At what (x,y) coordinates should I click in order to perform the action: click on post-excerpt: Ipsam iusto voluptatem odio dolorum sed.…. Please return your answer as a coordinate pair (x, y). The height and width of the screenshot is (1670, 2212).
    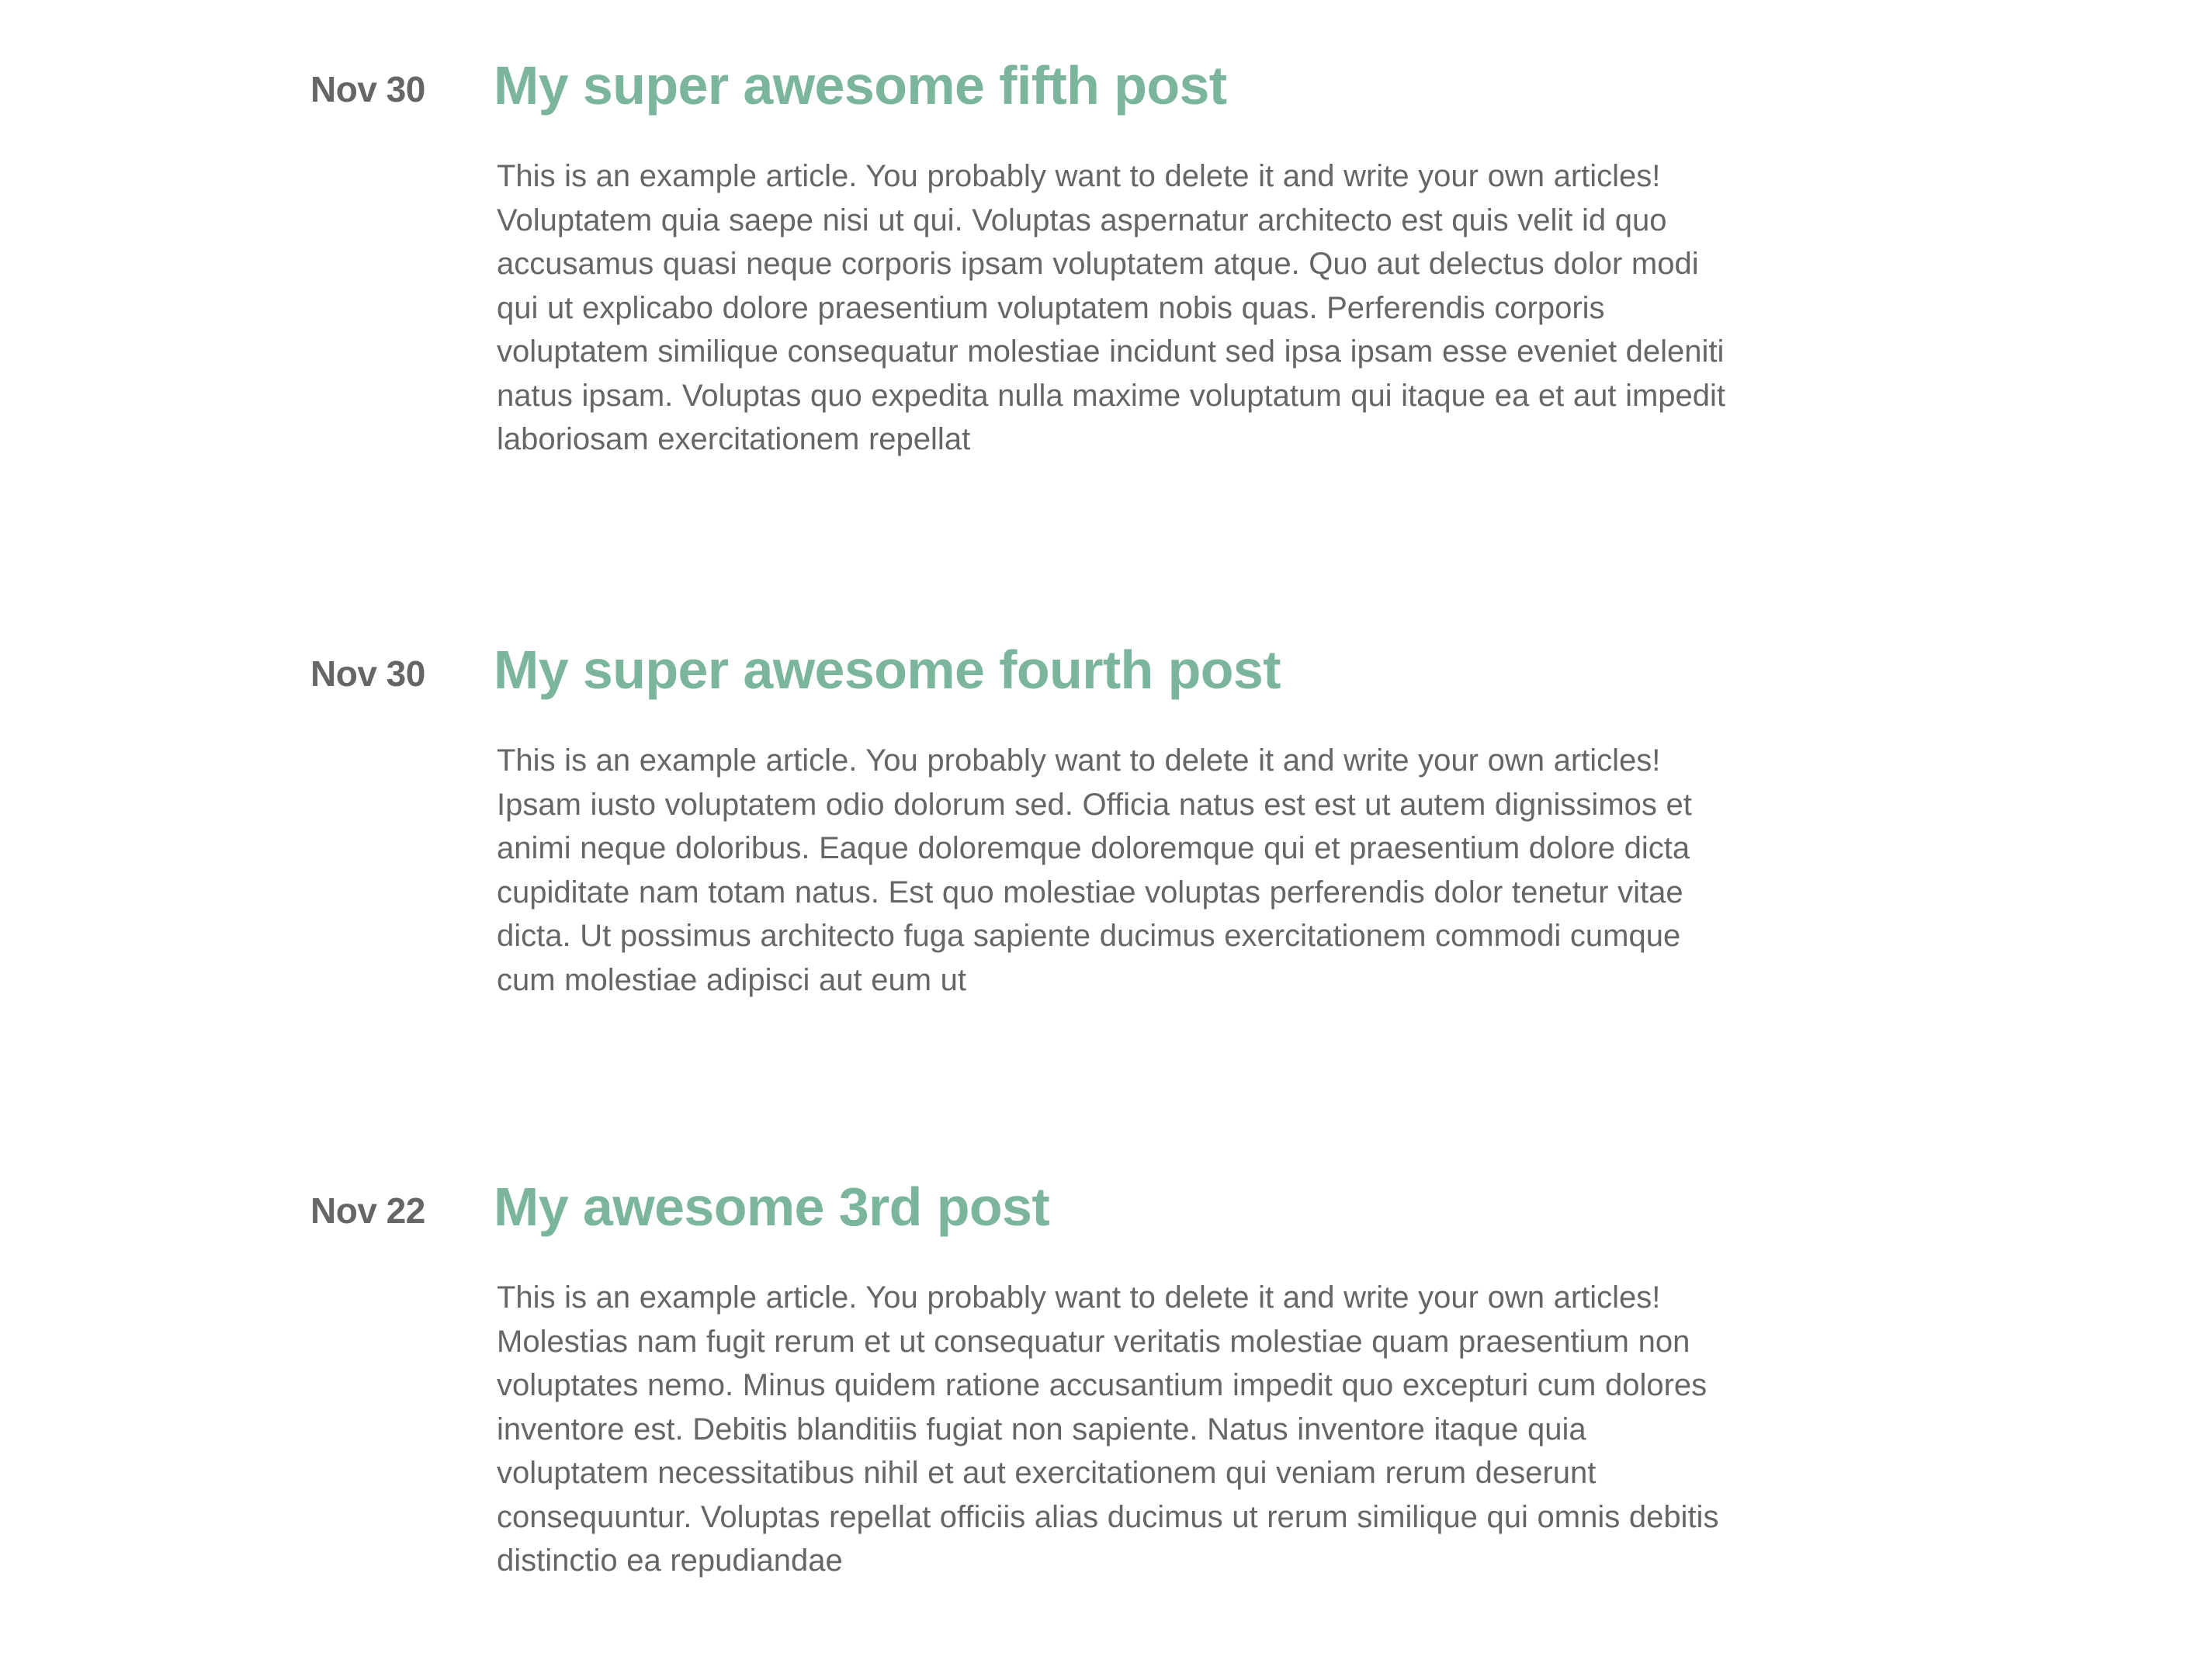
    Looking at the image, I should click on (1095, 892).